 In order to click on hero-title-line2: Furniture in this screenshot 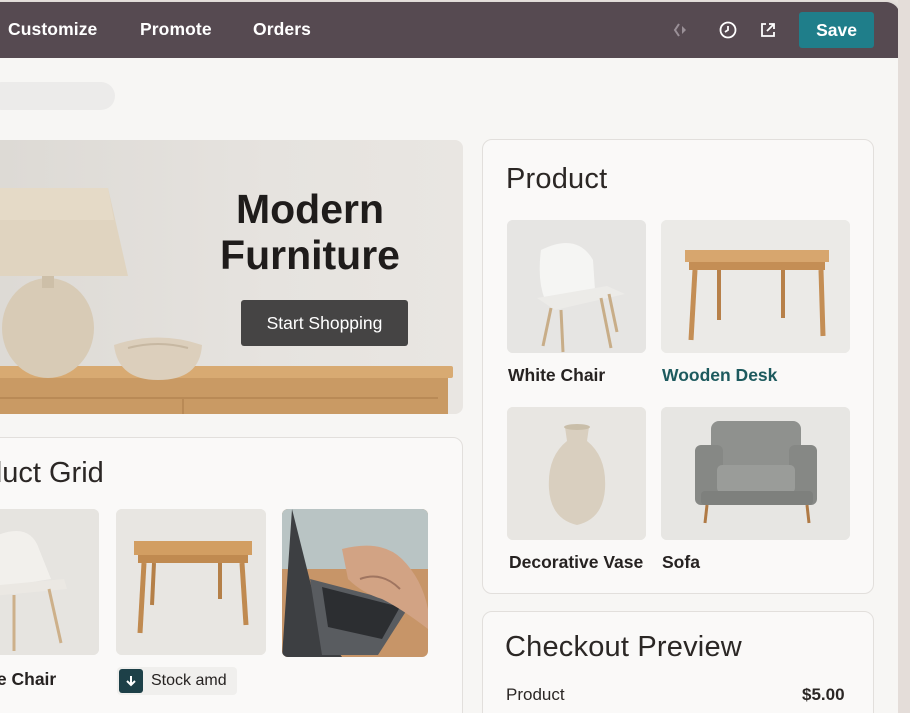, I will do `click(310, 255)`.